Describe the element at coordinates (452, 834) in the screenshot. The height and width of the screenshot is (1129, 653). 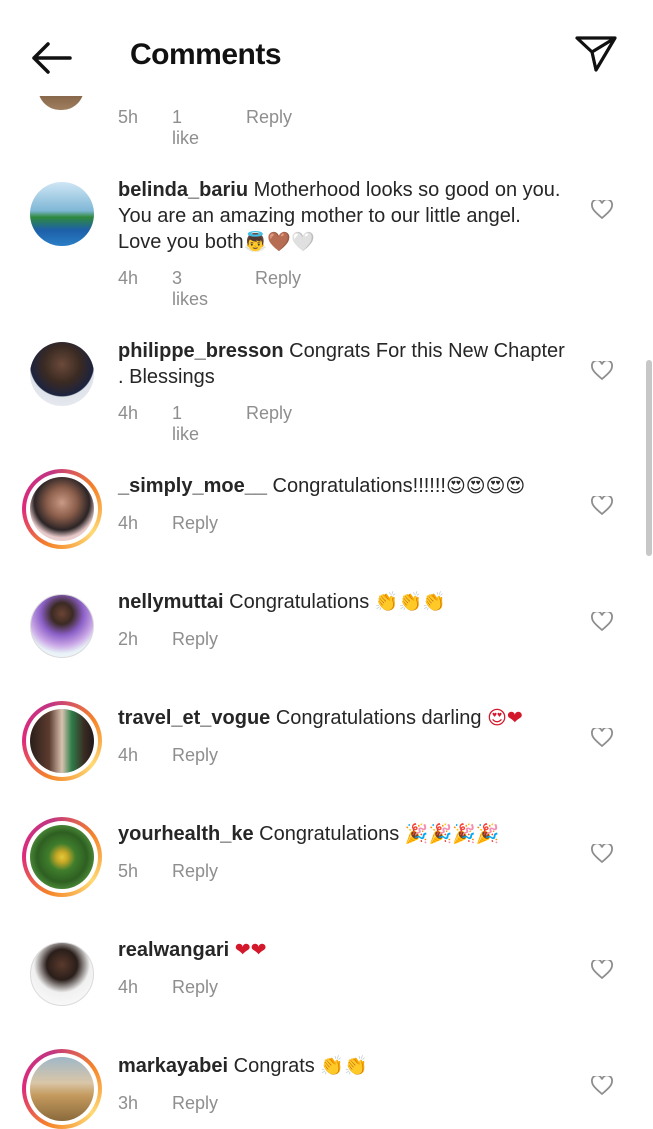
I see `comment-emoji: 🎉🎉🎉🎉` at that location.